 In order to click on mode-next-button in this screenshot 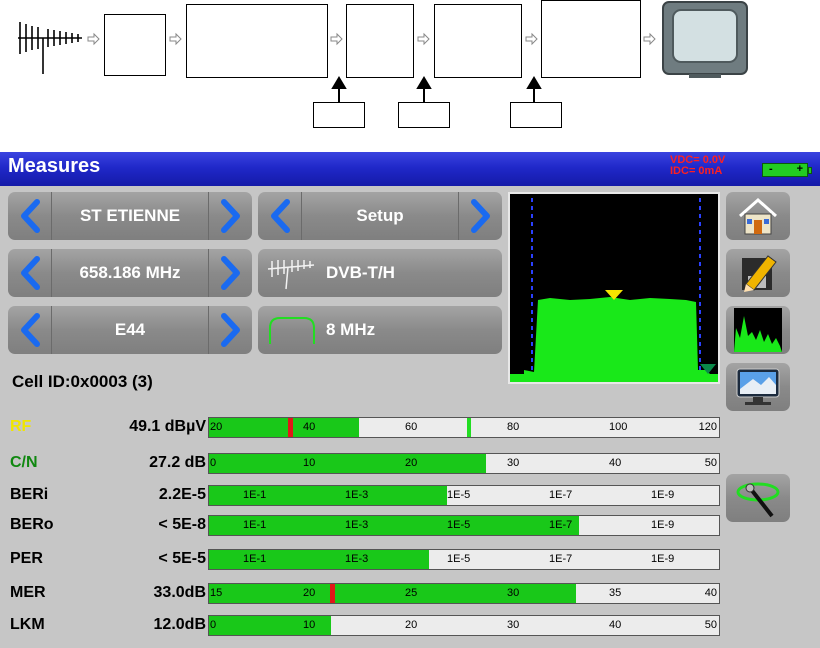, I will do `click(480, 216)`.